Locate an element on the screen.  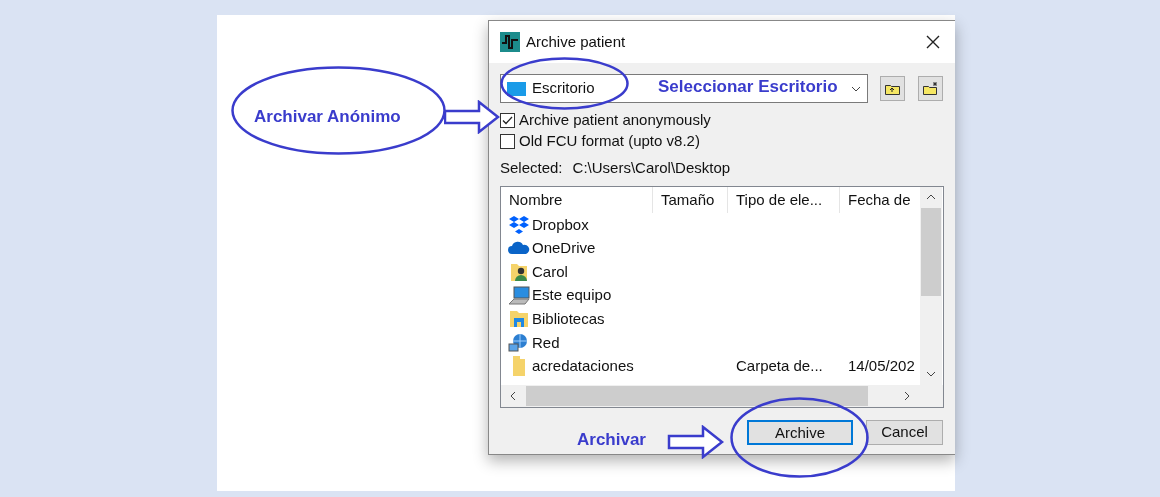
vertical-scrollbar is located at coordinates (931, 286).